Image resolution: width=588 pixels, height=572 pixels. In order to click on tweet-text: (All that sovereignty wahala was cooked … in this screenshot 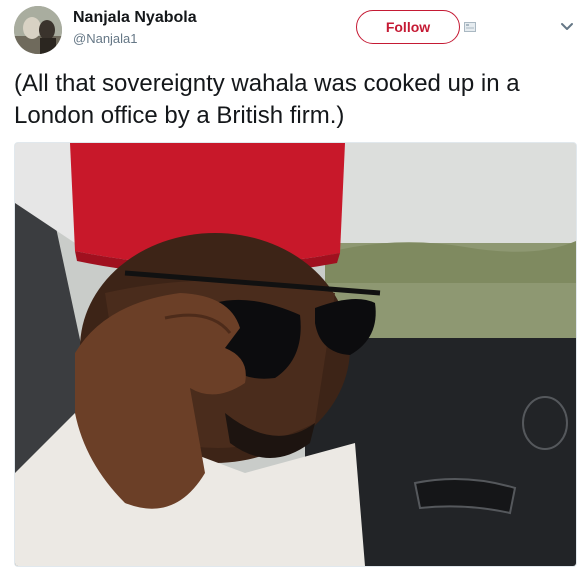, I will do `click(267, 99)`.